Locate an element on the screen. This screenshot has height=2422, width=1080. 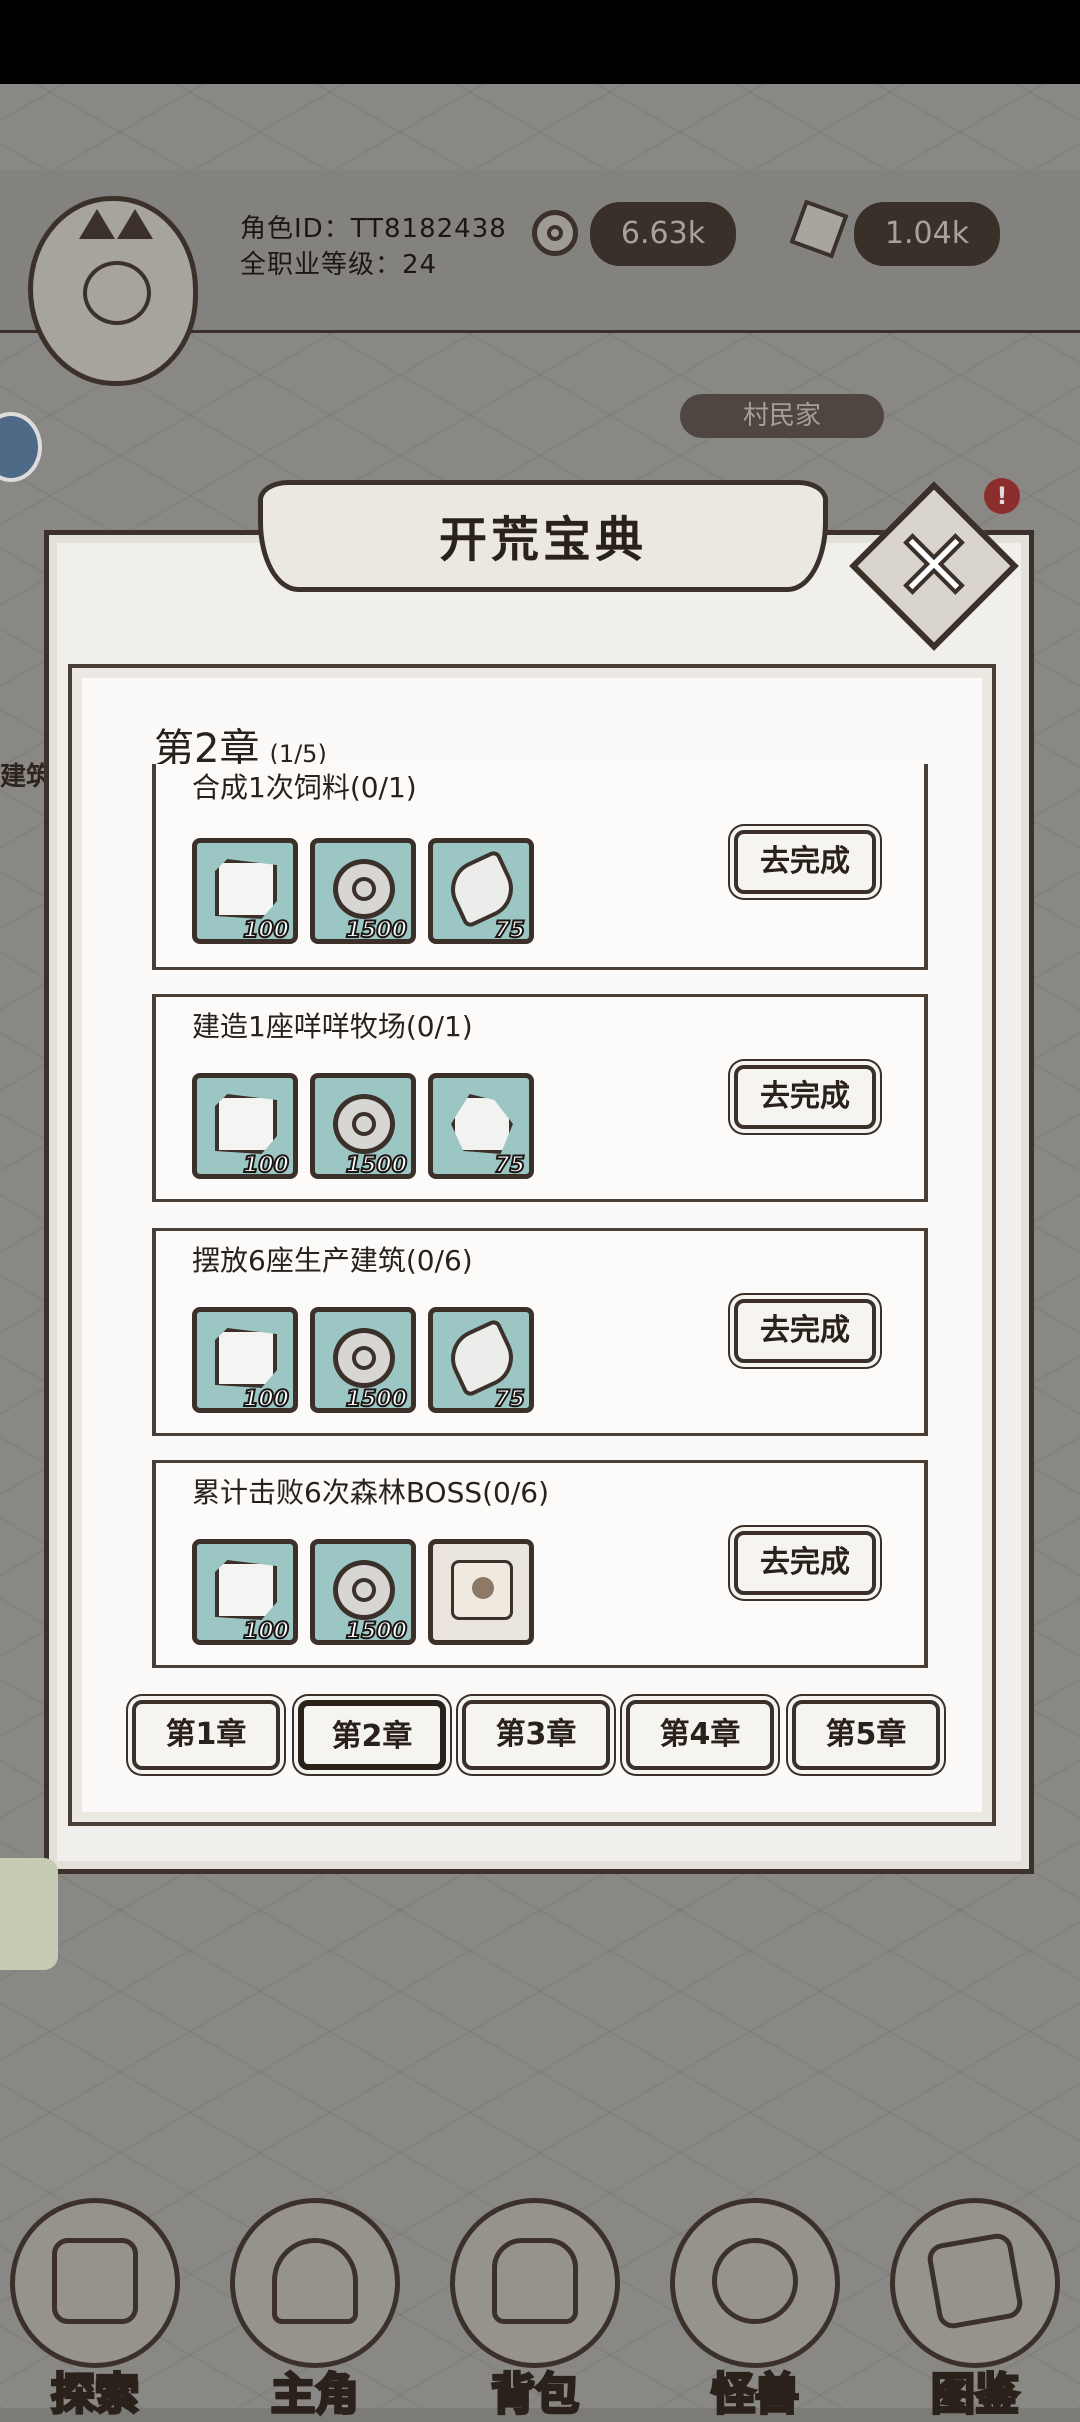
bottom-nav: 探索 主角 背包 怪兽 图鉴 is located at coordinates (540, 2285).